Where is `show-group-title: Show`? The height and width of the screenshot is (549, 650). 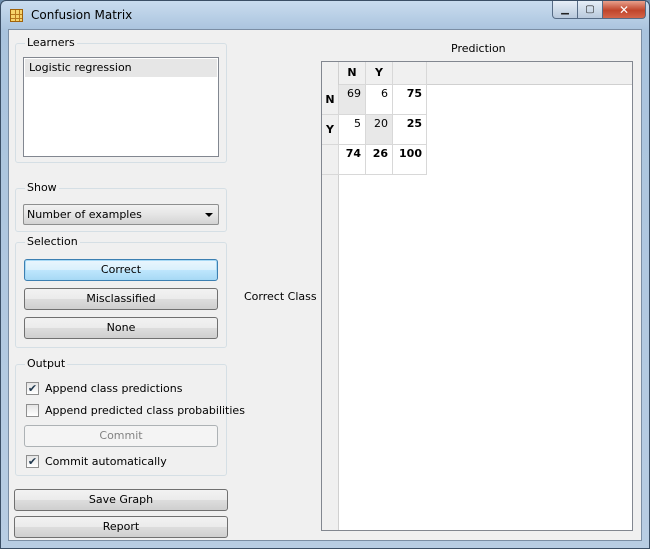
show-group-title: Show is located at coordinates (42, 187).